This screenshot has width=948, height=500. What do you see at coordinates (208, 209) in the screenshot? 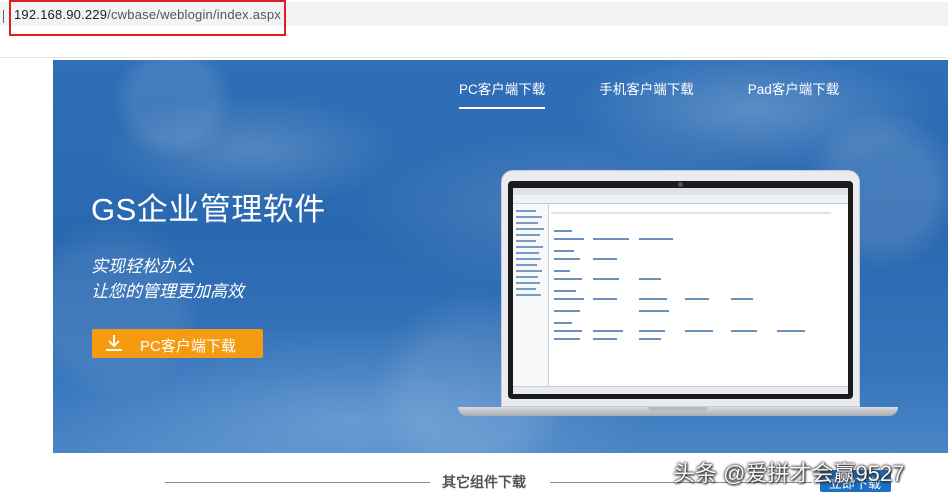
I see `product-title: GS企业管理软件` at bounding box center [208, 209].